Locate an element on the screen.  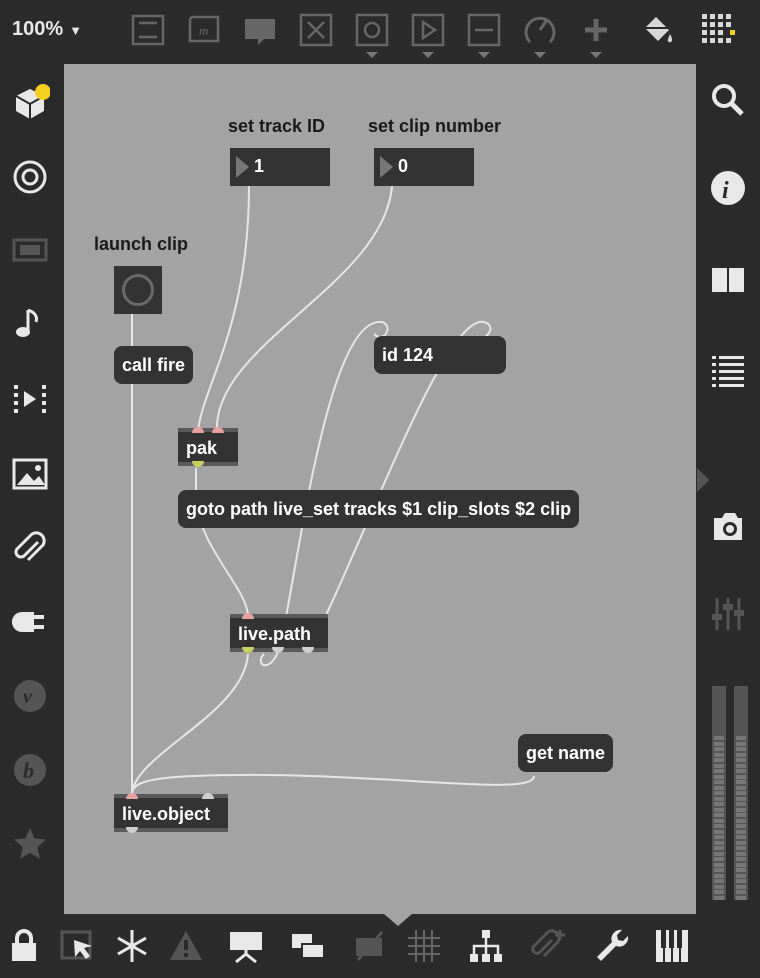
warning-icon is located at coordinates (186, 946).